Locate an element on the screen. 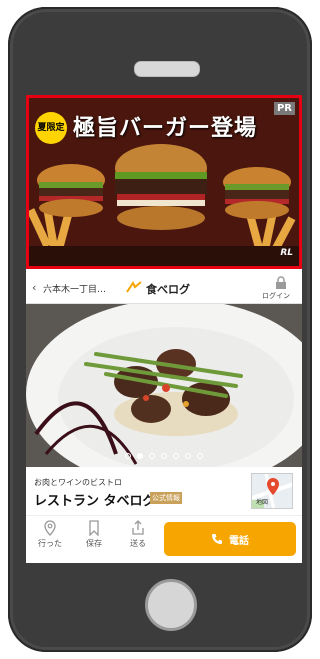 This screenshot has height=659, width=320. phone-speaker is located at coordinates (167, 69).